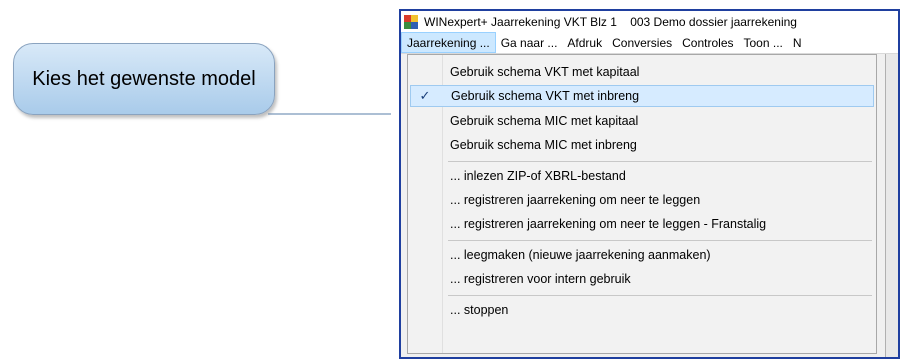 The height and width of the screenshot is (363, 901). I want to click on menubar-item: Afdruk, so click(584, 42).